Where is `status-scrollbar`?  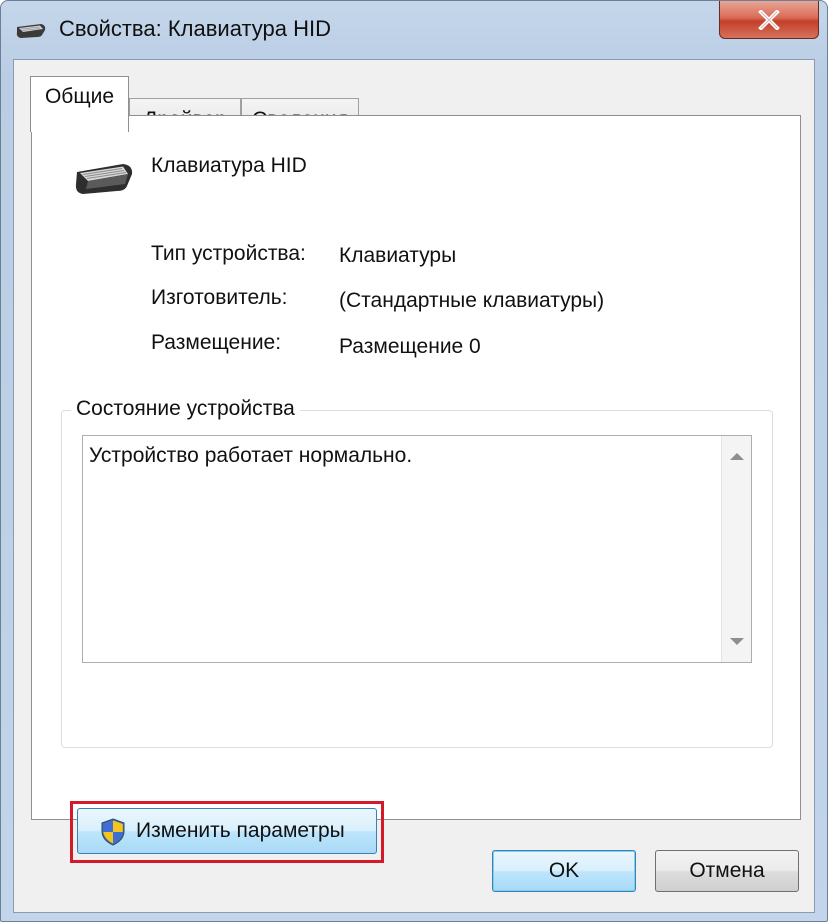
status-scrollbar is located at coordinates (736, 549).